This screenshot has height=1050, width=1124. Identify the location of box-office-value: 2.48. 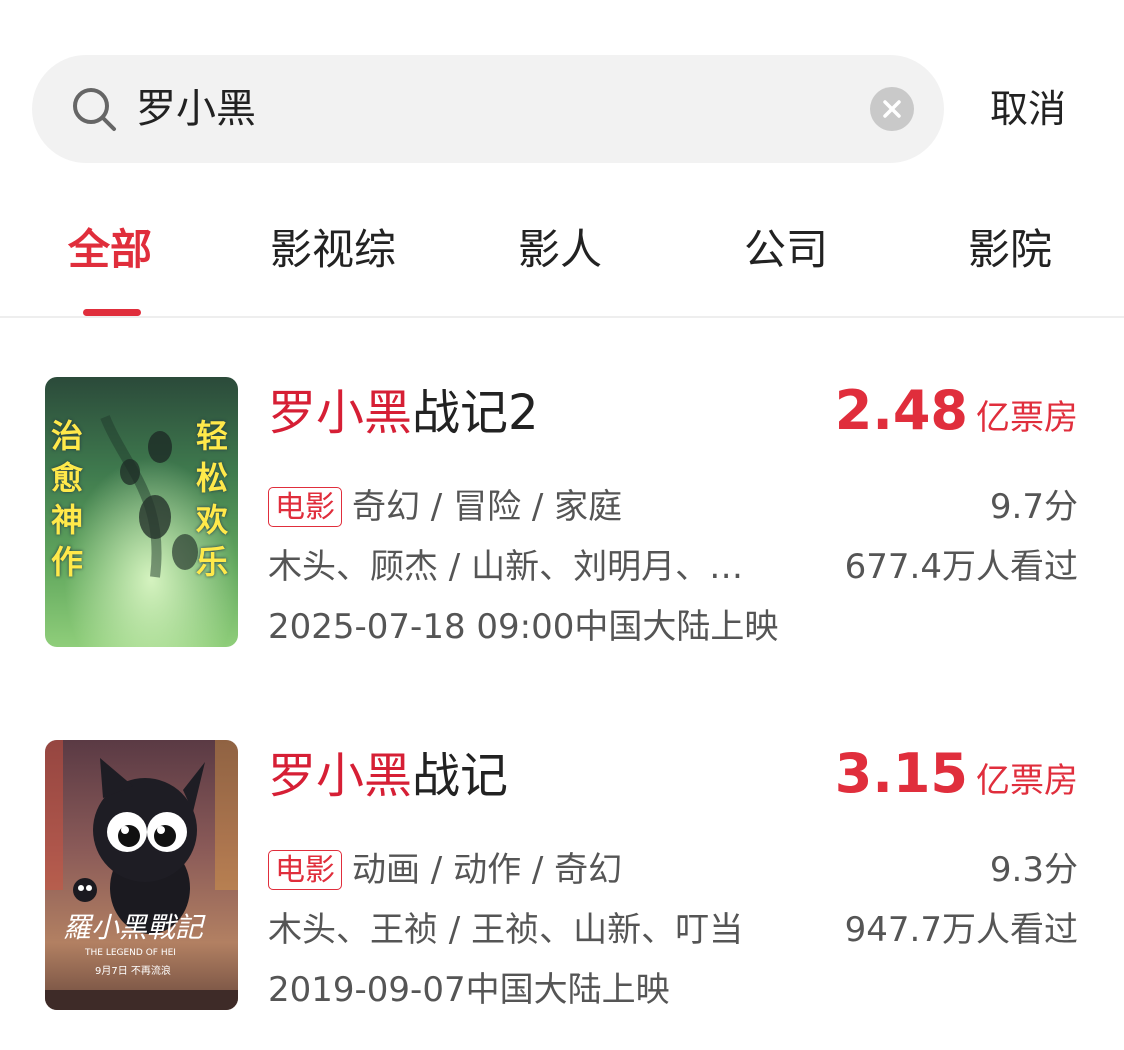
(901, 410).